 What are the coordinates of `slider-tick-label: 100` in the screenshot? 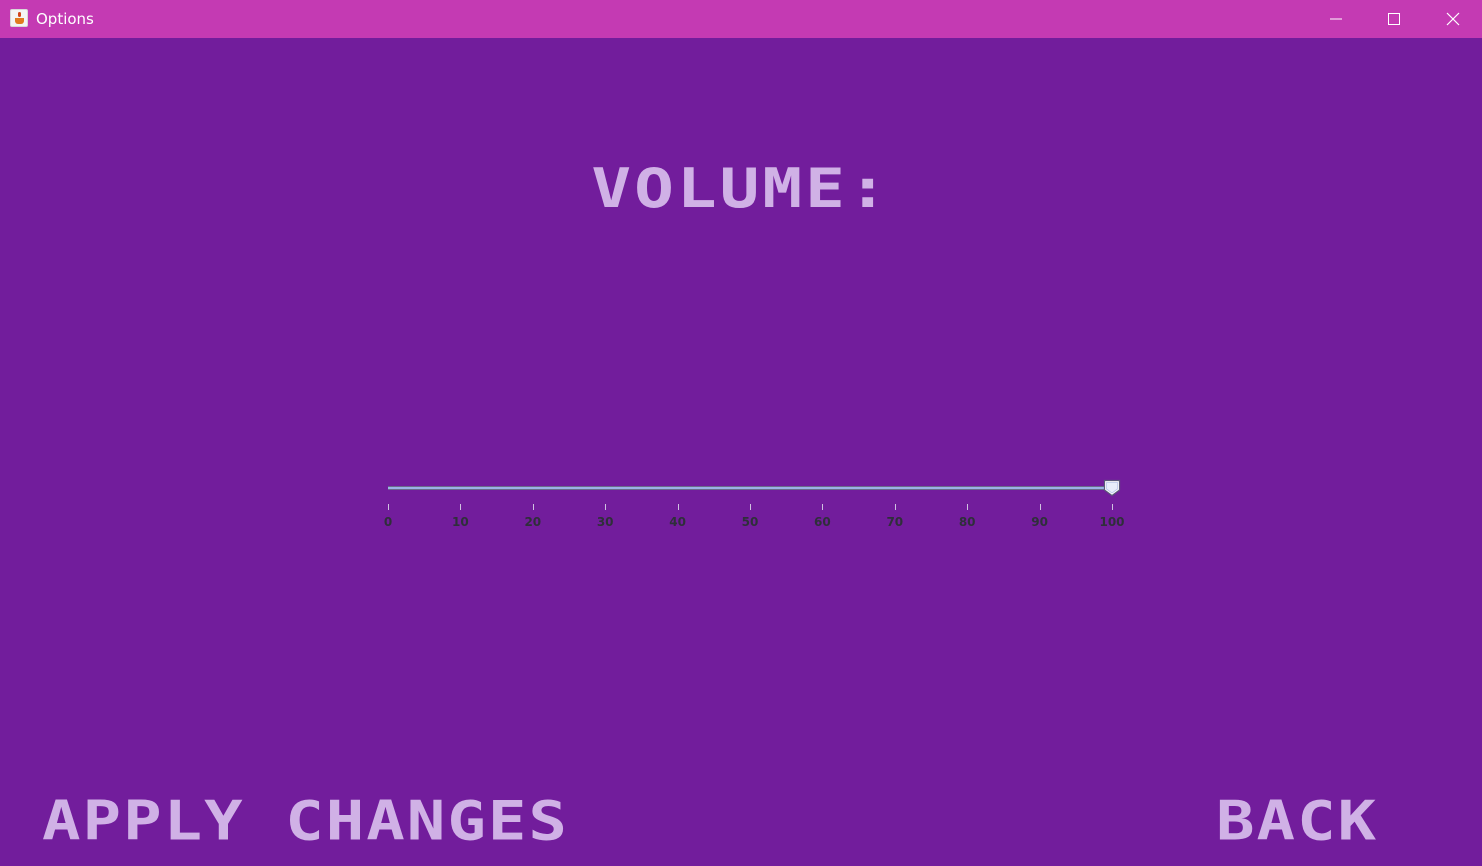 It's located at (1112, 522).